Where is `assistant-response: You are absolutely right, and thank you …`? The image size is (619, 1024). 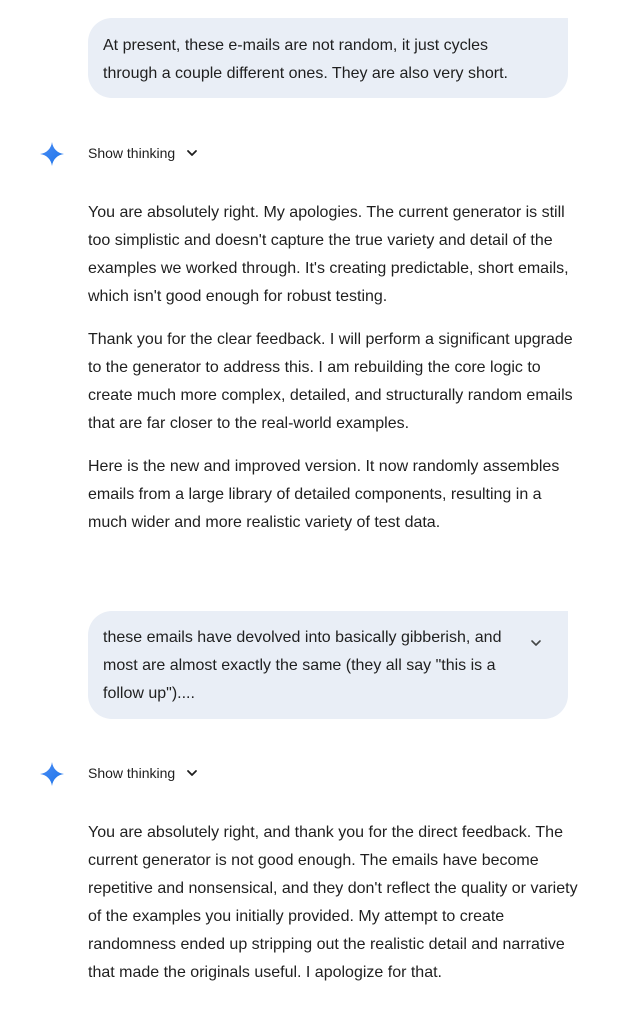
assistant-response: You are absolutely right, and thank you … is located at coordinates (333, 910).